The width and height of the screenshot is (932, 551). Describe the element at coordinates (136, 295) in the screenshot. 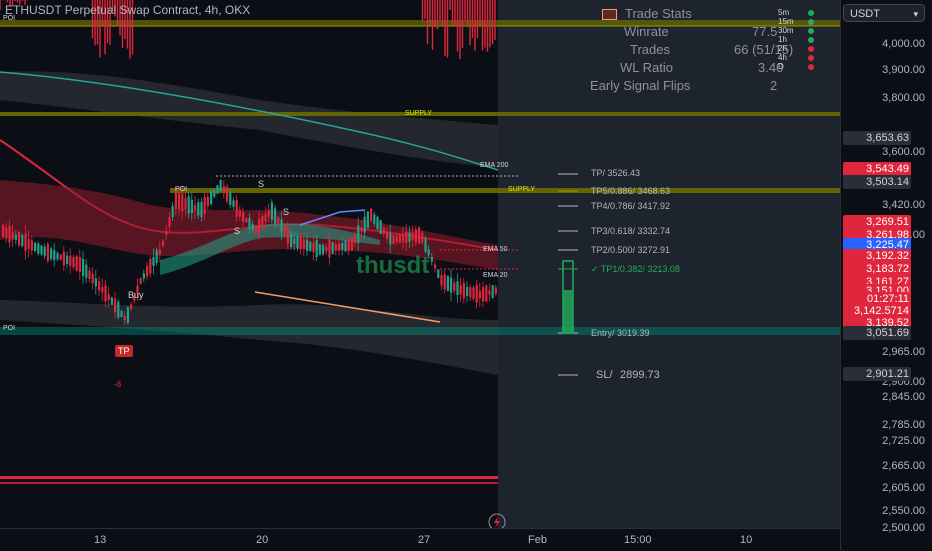

I see `buy-label: Buy` at that location.